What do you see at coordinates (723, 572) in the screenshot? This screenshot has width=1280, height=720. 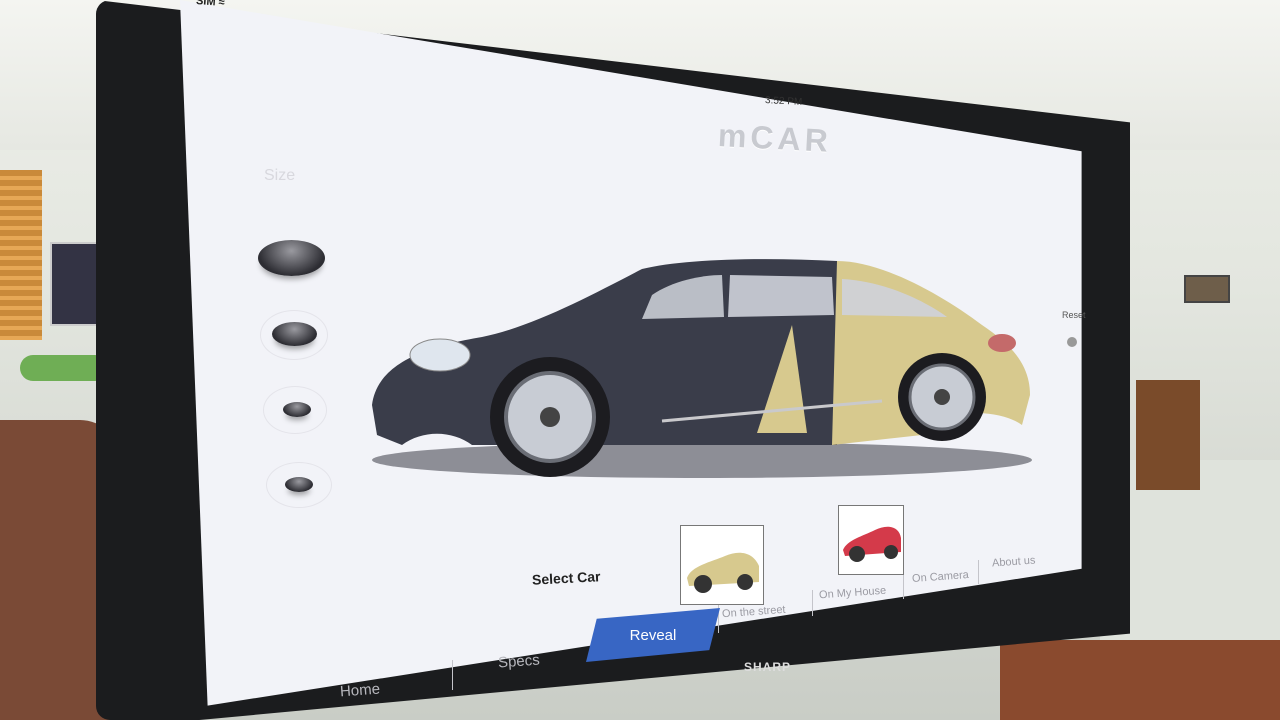 I see `car-thumbnail-gold-icon` at bounding box center [723, 572].